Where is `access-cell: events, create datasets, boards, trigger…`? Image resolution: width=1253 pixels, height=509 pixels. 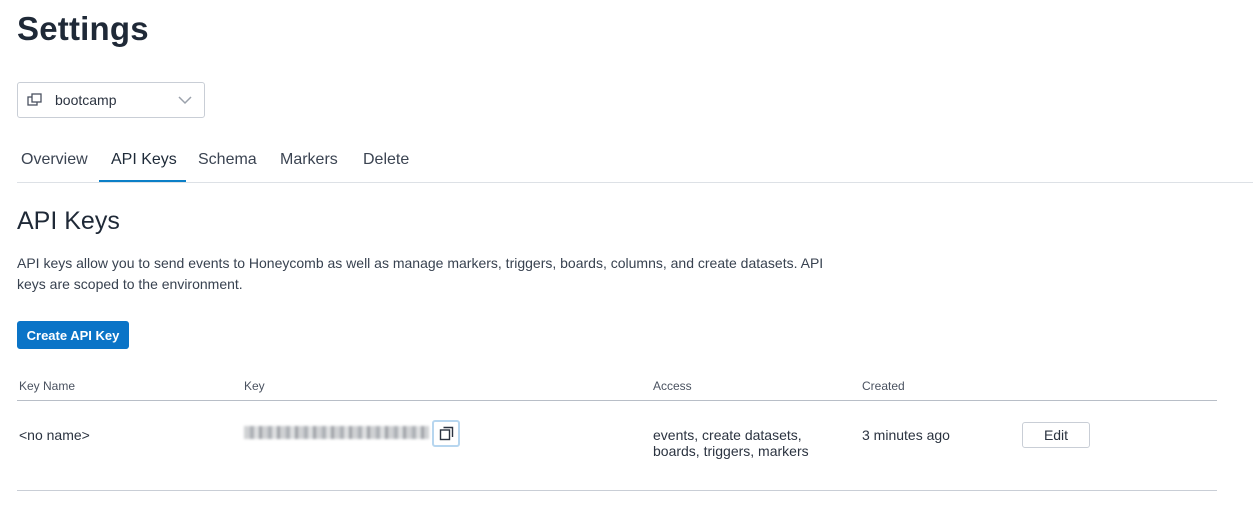
access-cell: events, create datasets, boards, trigger… is located at coordinates (731, 443).